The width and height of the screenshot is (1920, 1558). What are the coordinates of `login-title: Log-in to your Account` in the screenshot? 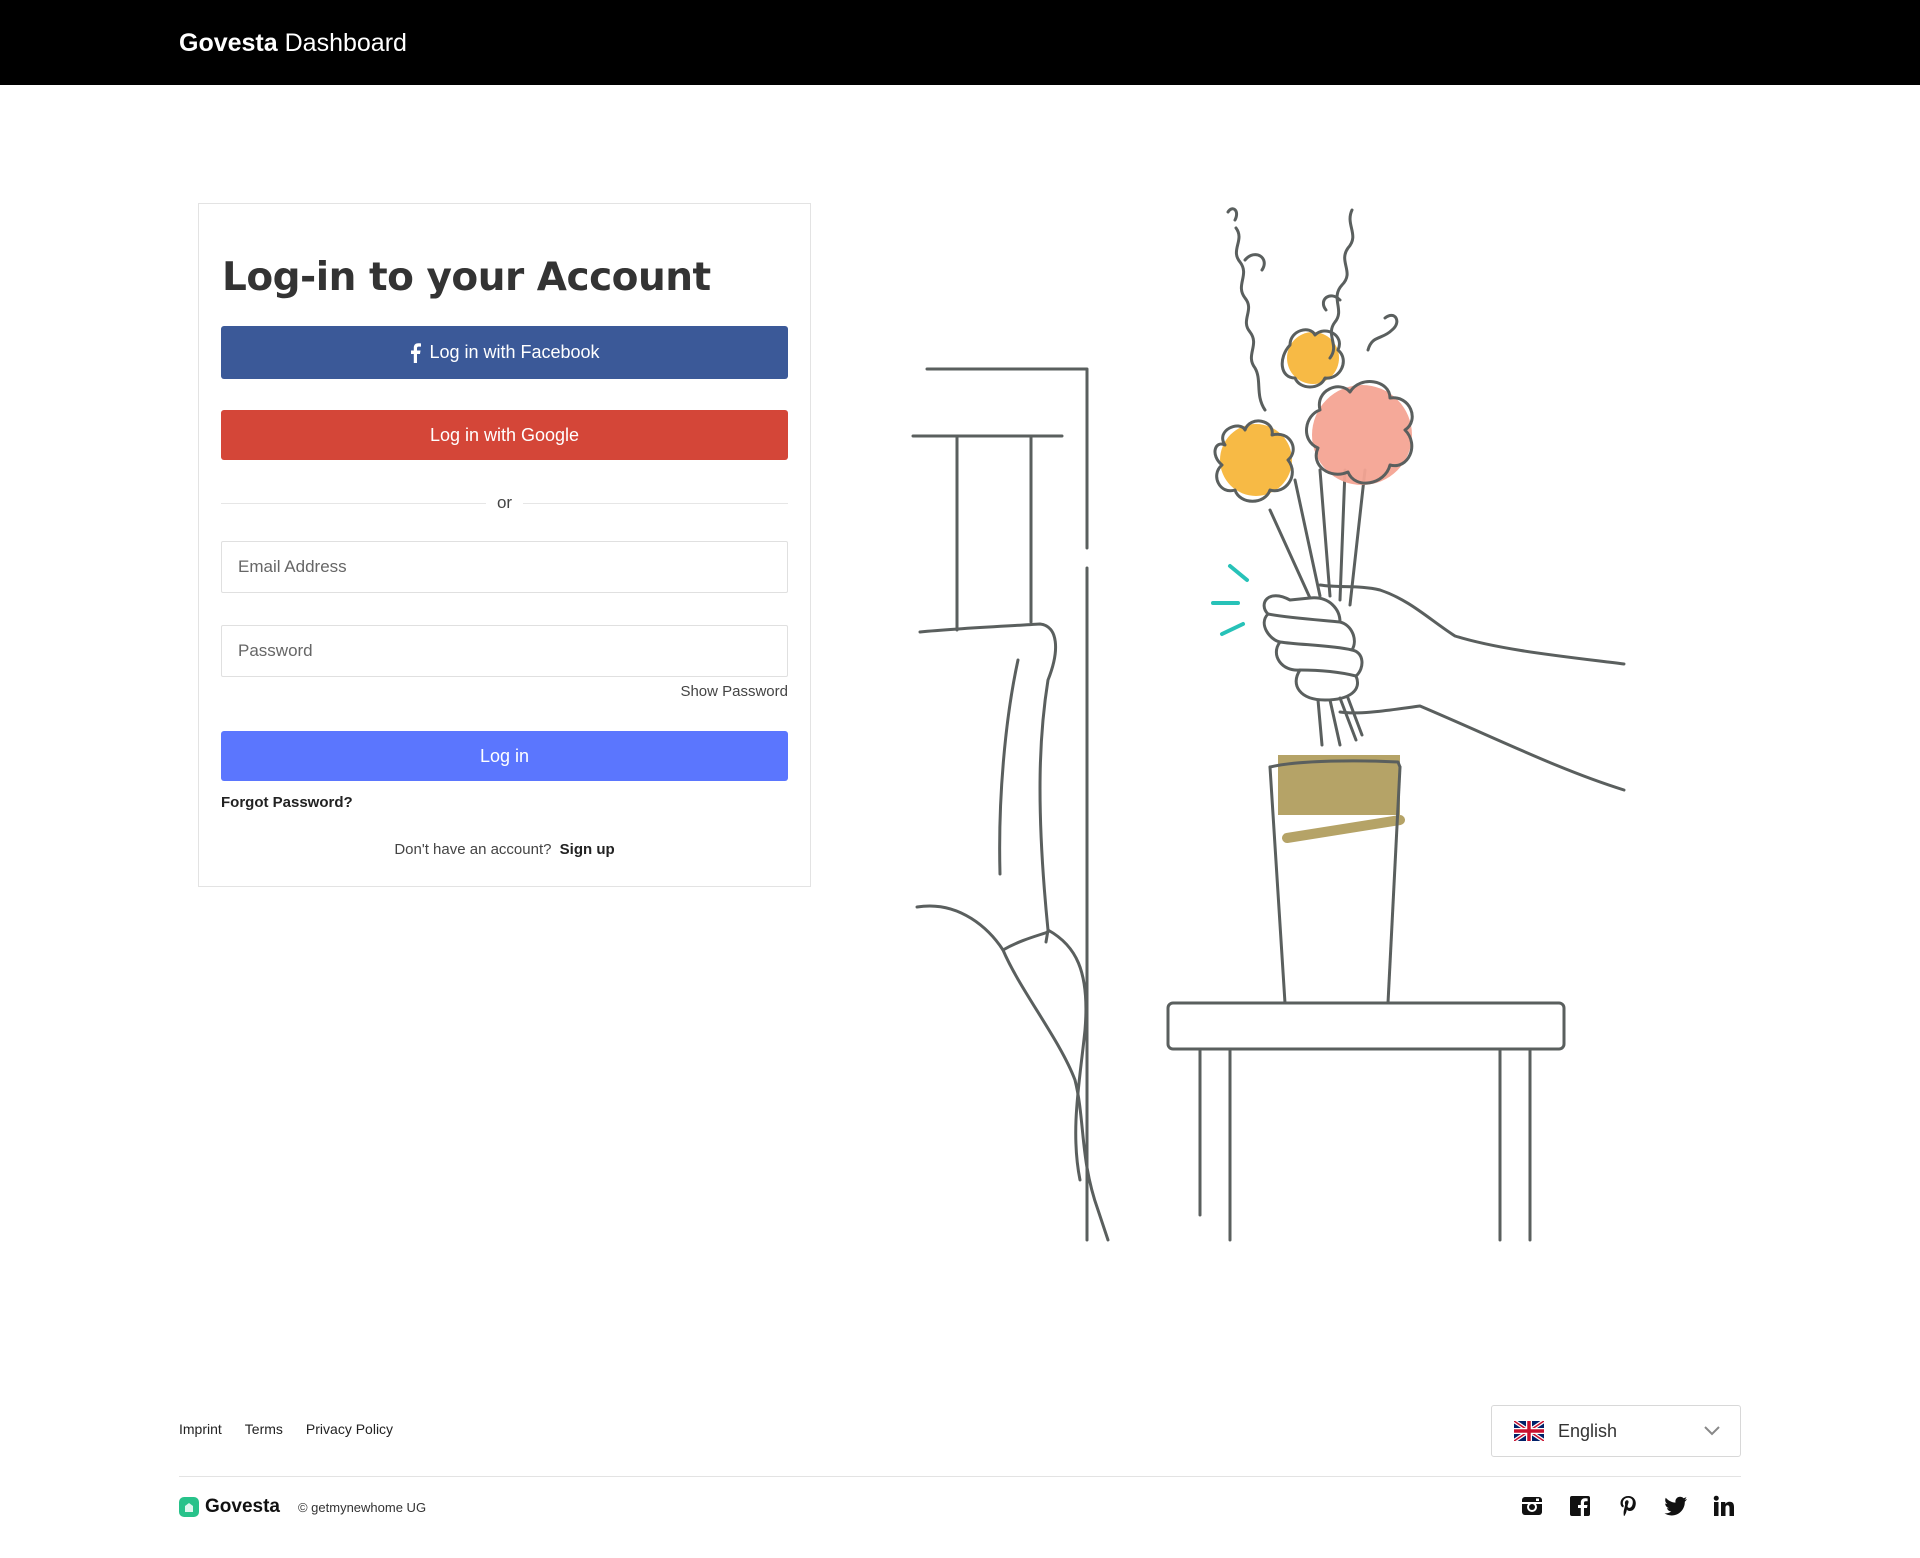 It's located at (466, 277).